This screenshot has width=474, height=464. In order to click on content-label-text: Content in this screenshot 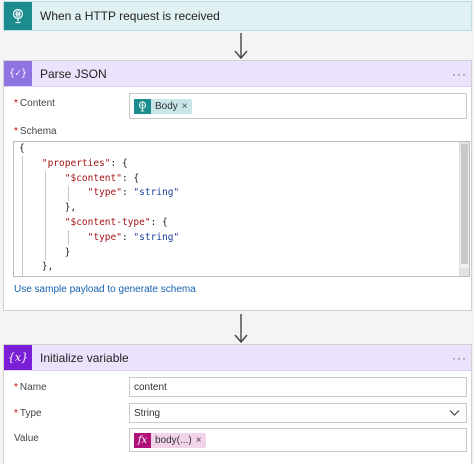, I will do `click(37, 103)`.